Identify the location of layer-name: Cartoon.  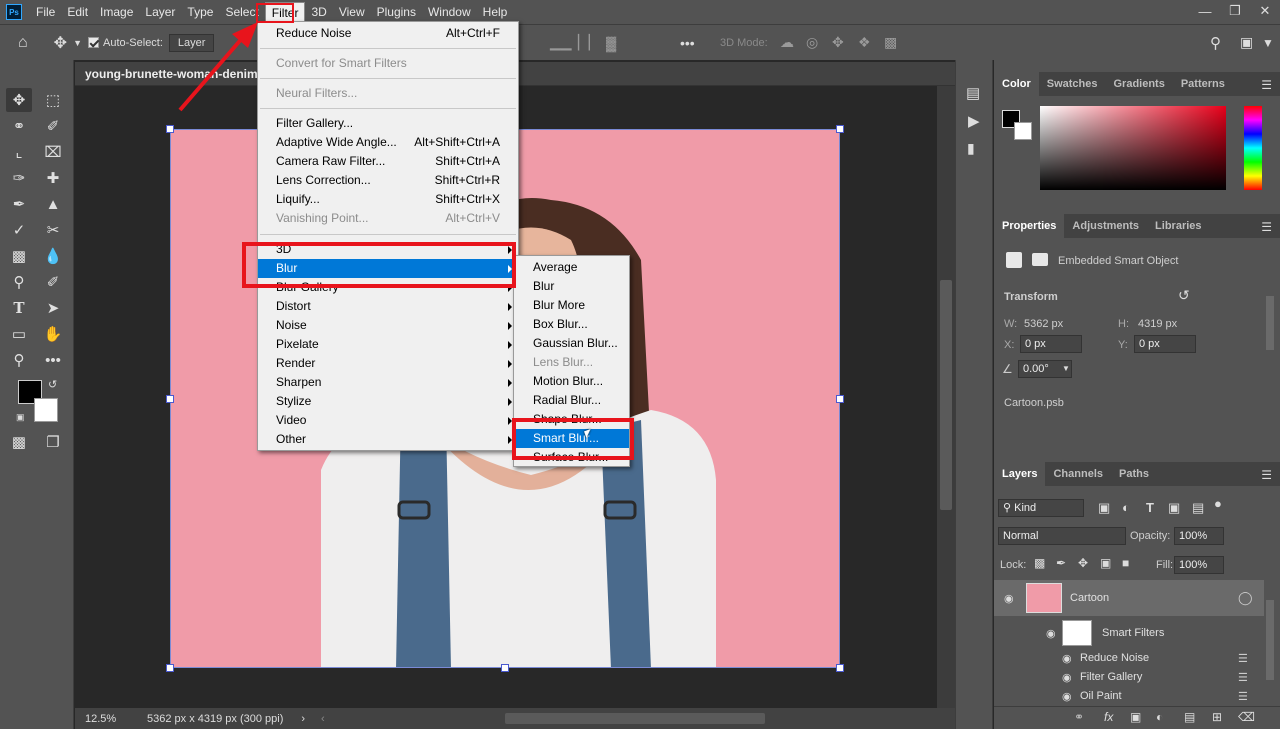
(1089, 598).